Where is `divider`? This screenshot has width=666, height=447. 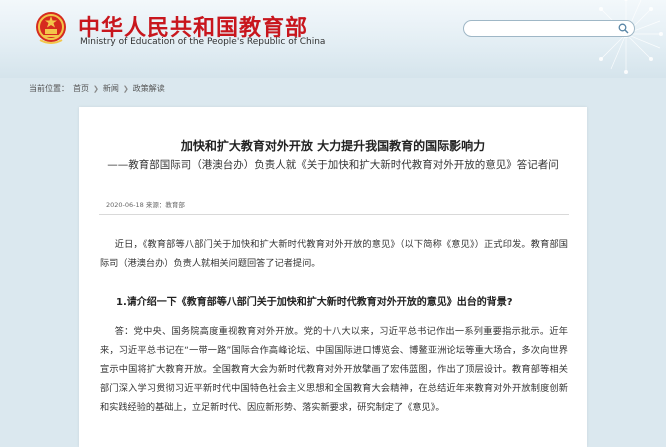
divider is located at coordinates (334, 214).